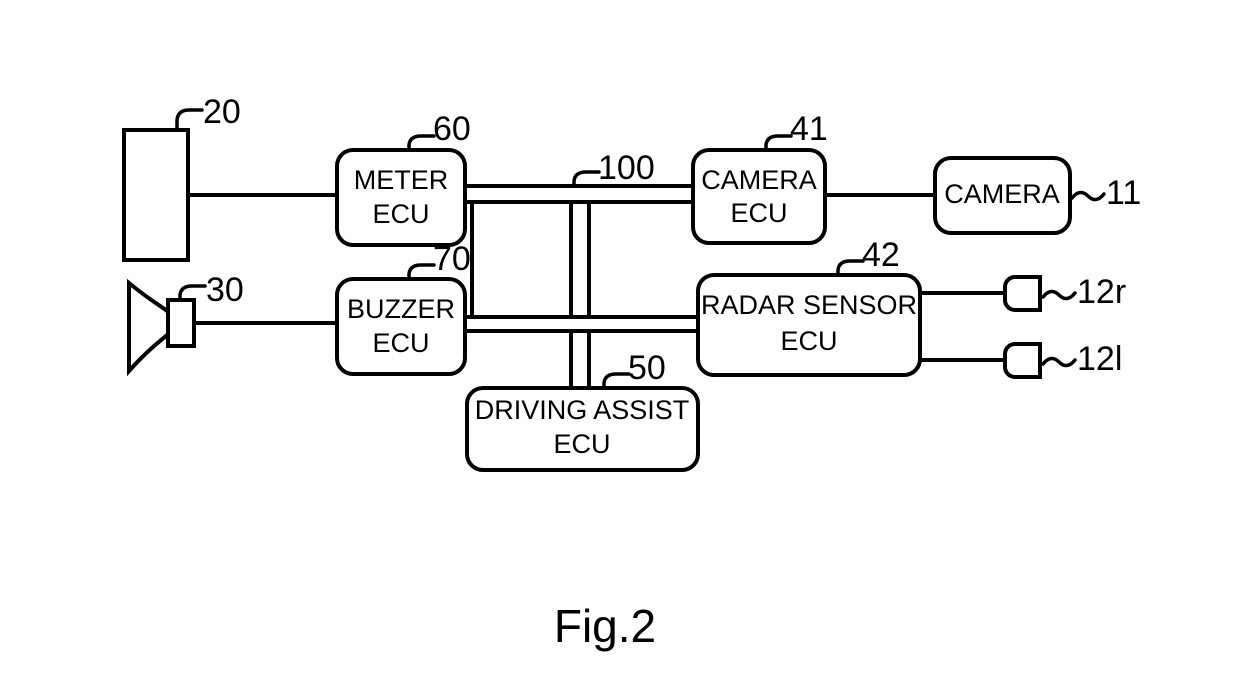  I want to click on ref-num-30: 30, so click(225, 290).